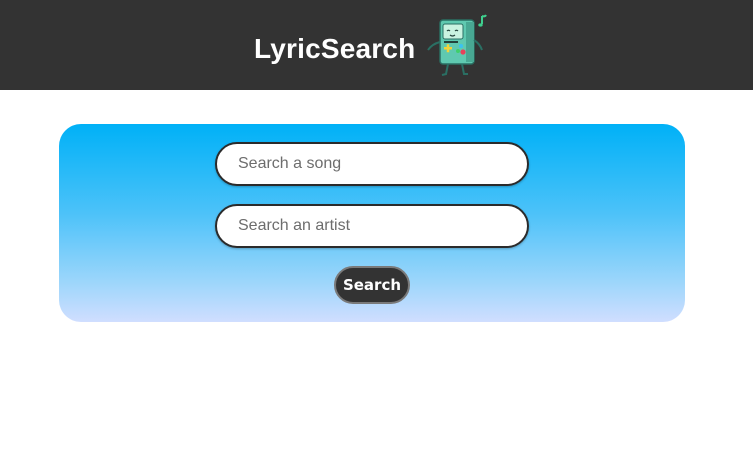 The height and width of the screenshot is (449, 753). Describe the element at coordinates (457, 45) in the screenshot. I see `bmo-robot-icon` at that location.